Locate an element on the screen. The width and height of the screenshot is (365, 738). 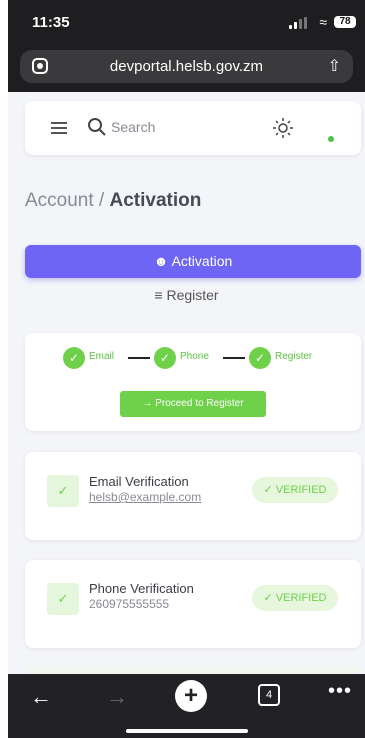
search-icon is located at coordinates (97, 127).